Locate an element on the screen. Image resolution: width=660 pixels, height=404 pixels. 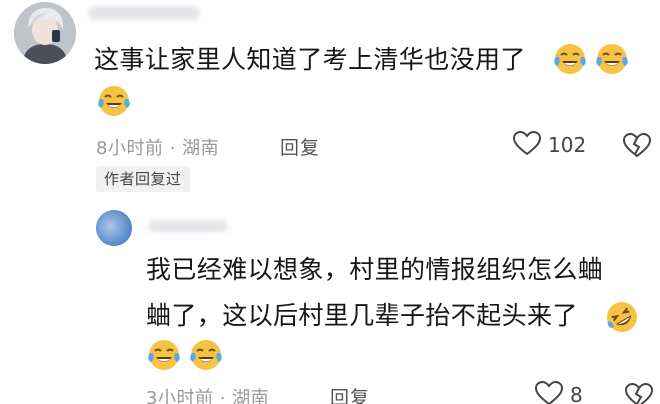
comment-meta: 3小时前 · 湖南 is located at coordinates (207, 394).